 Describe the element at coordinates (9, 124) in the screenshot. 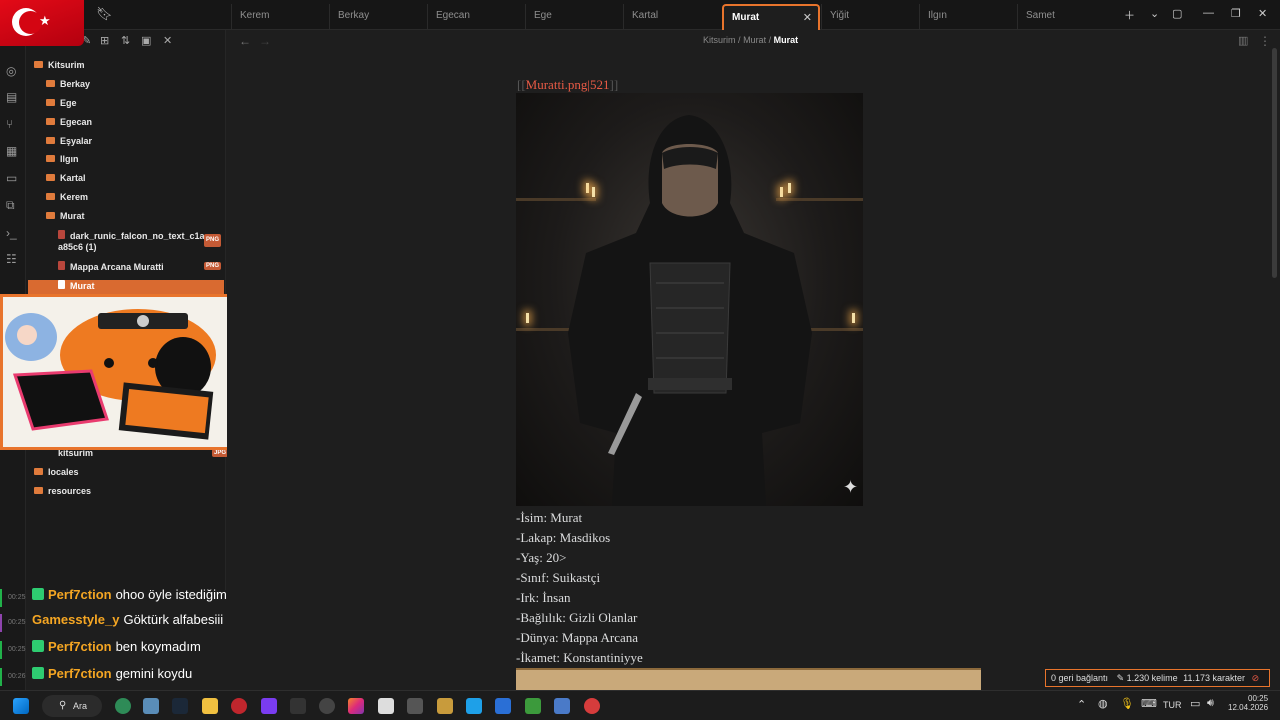

I see `graph-icon: ⑂` at that location.